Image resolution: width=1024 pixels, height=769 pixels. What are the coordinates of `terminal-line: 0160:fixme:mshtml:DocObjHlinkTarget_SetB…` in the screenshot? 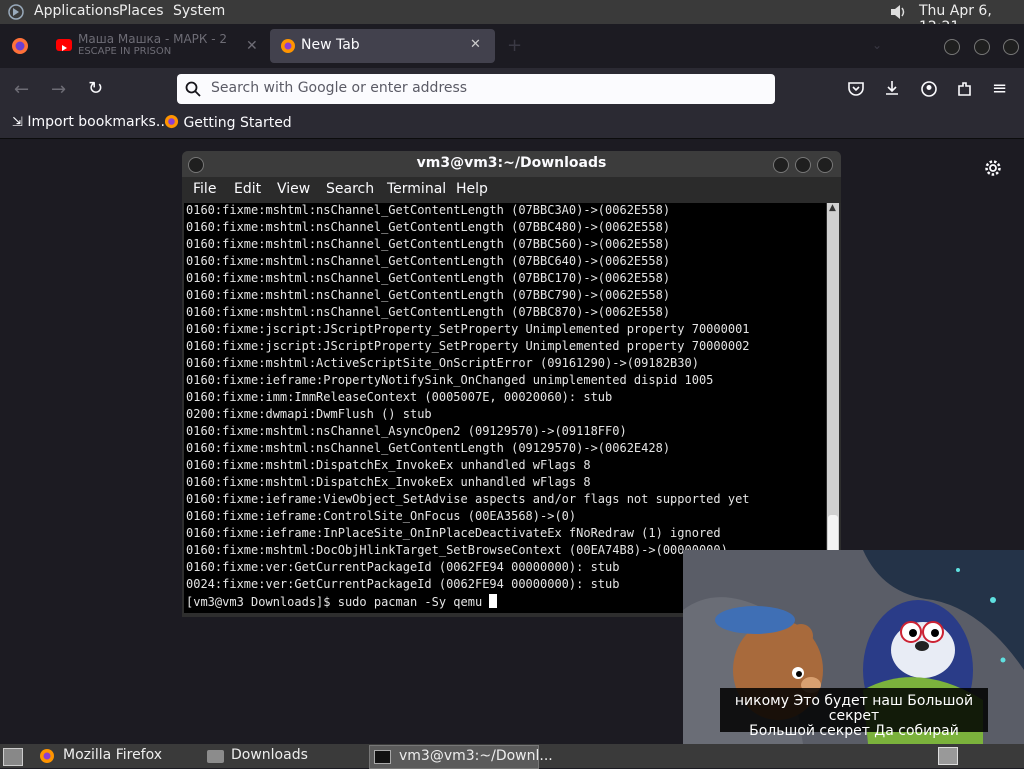 It's located at (457, 550).